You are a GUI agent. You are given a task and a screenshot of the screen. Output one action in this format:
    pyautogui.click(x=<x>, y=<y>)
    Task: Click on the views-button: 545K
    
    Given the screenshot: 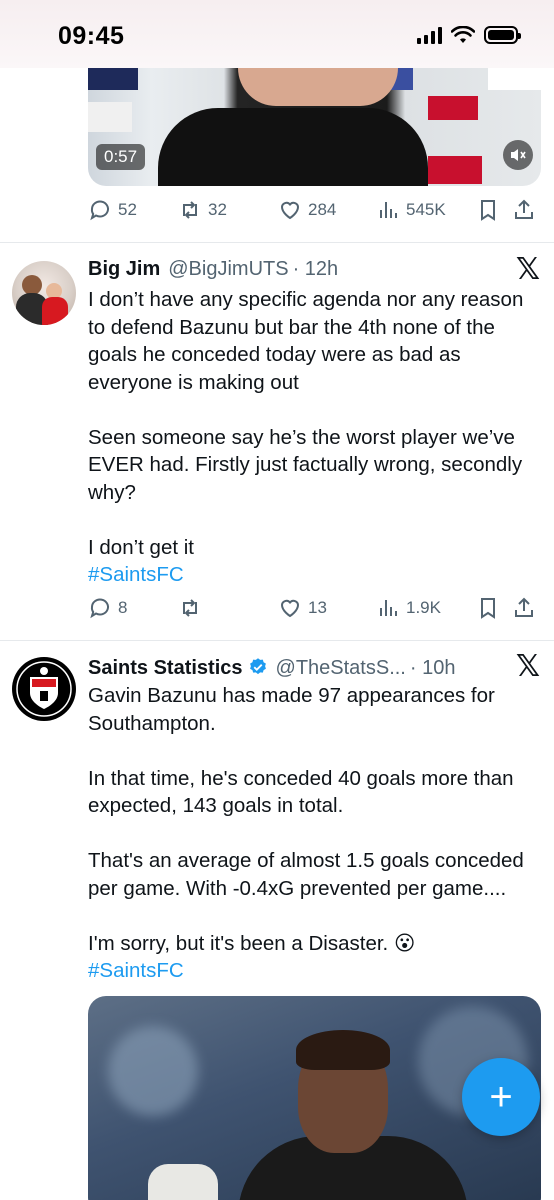 What is the action you would take?
    pyautogui.click(x=426, y=210)
    